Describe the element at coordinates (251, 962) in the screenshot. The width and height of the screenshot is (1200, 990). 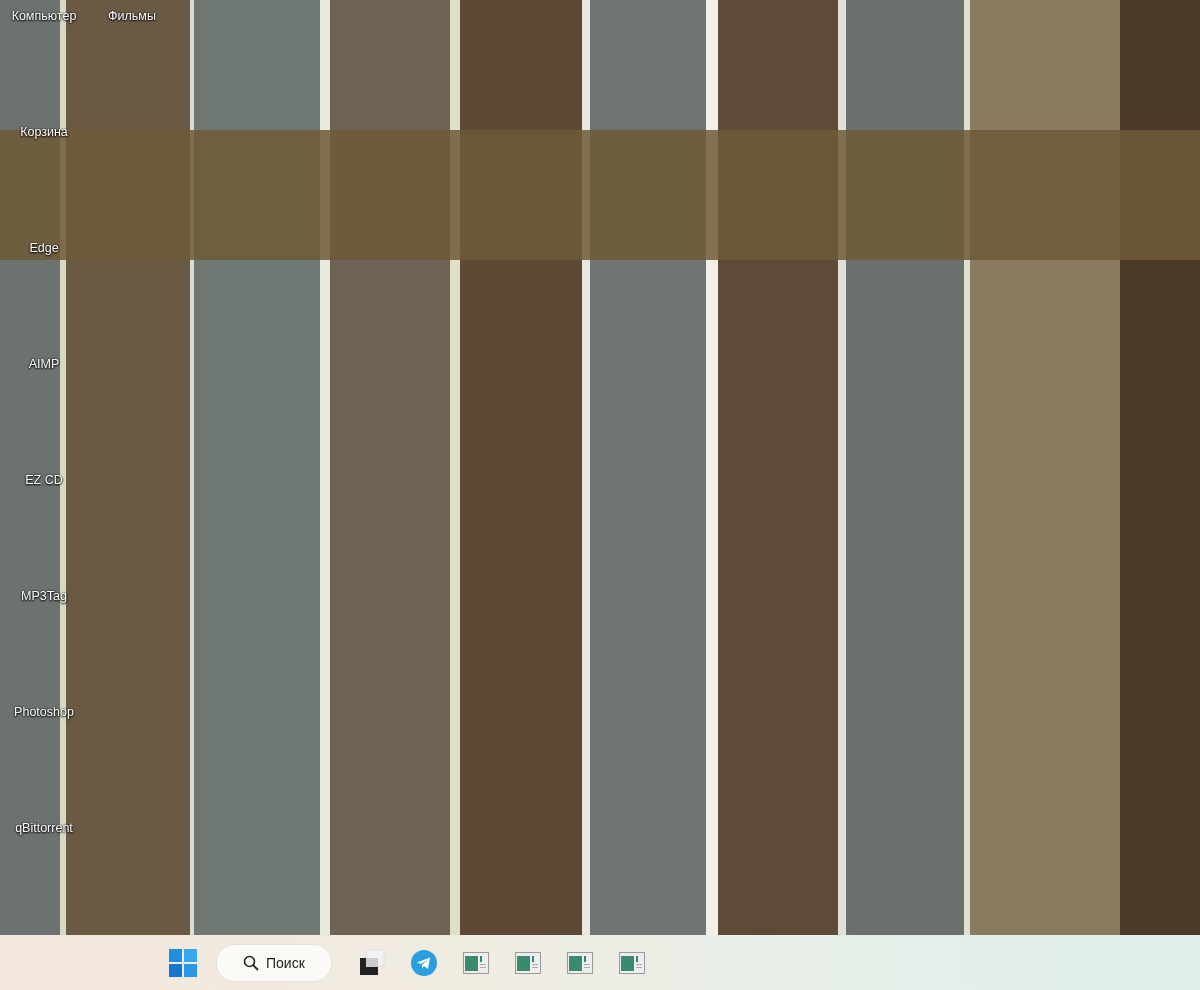
I see `search-icon` at that location.